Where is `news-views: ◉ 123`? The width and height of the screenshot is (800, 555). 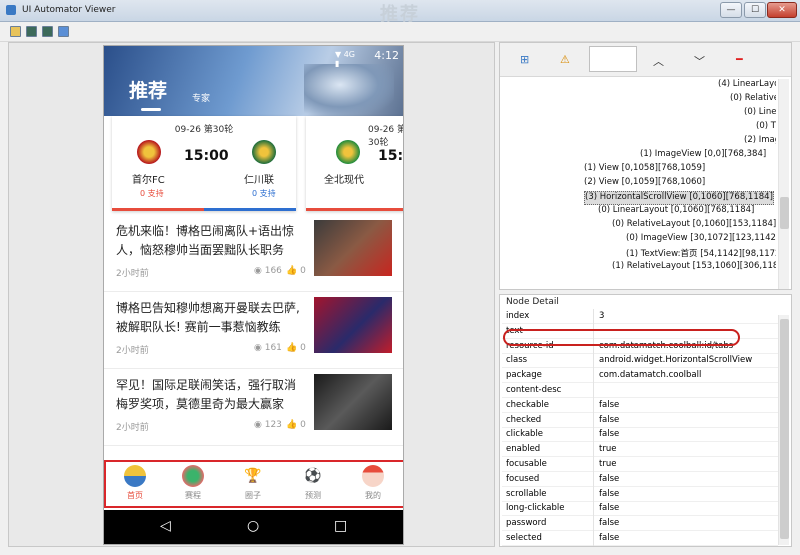 news-views: ◉ 123 is located at coordinates (268, 425).